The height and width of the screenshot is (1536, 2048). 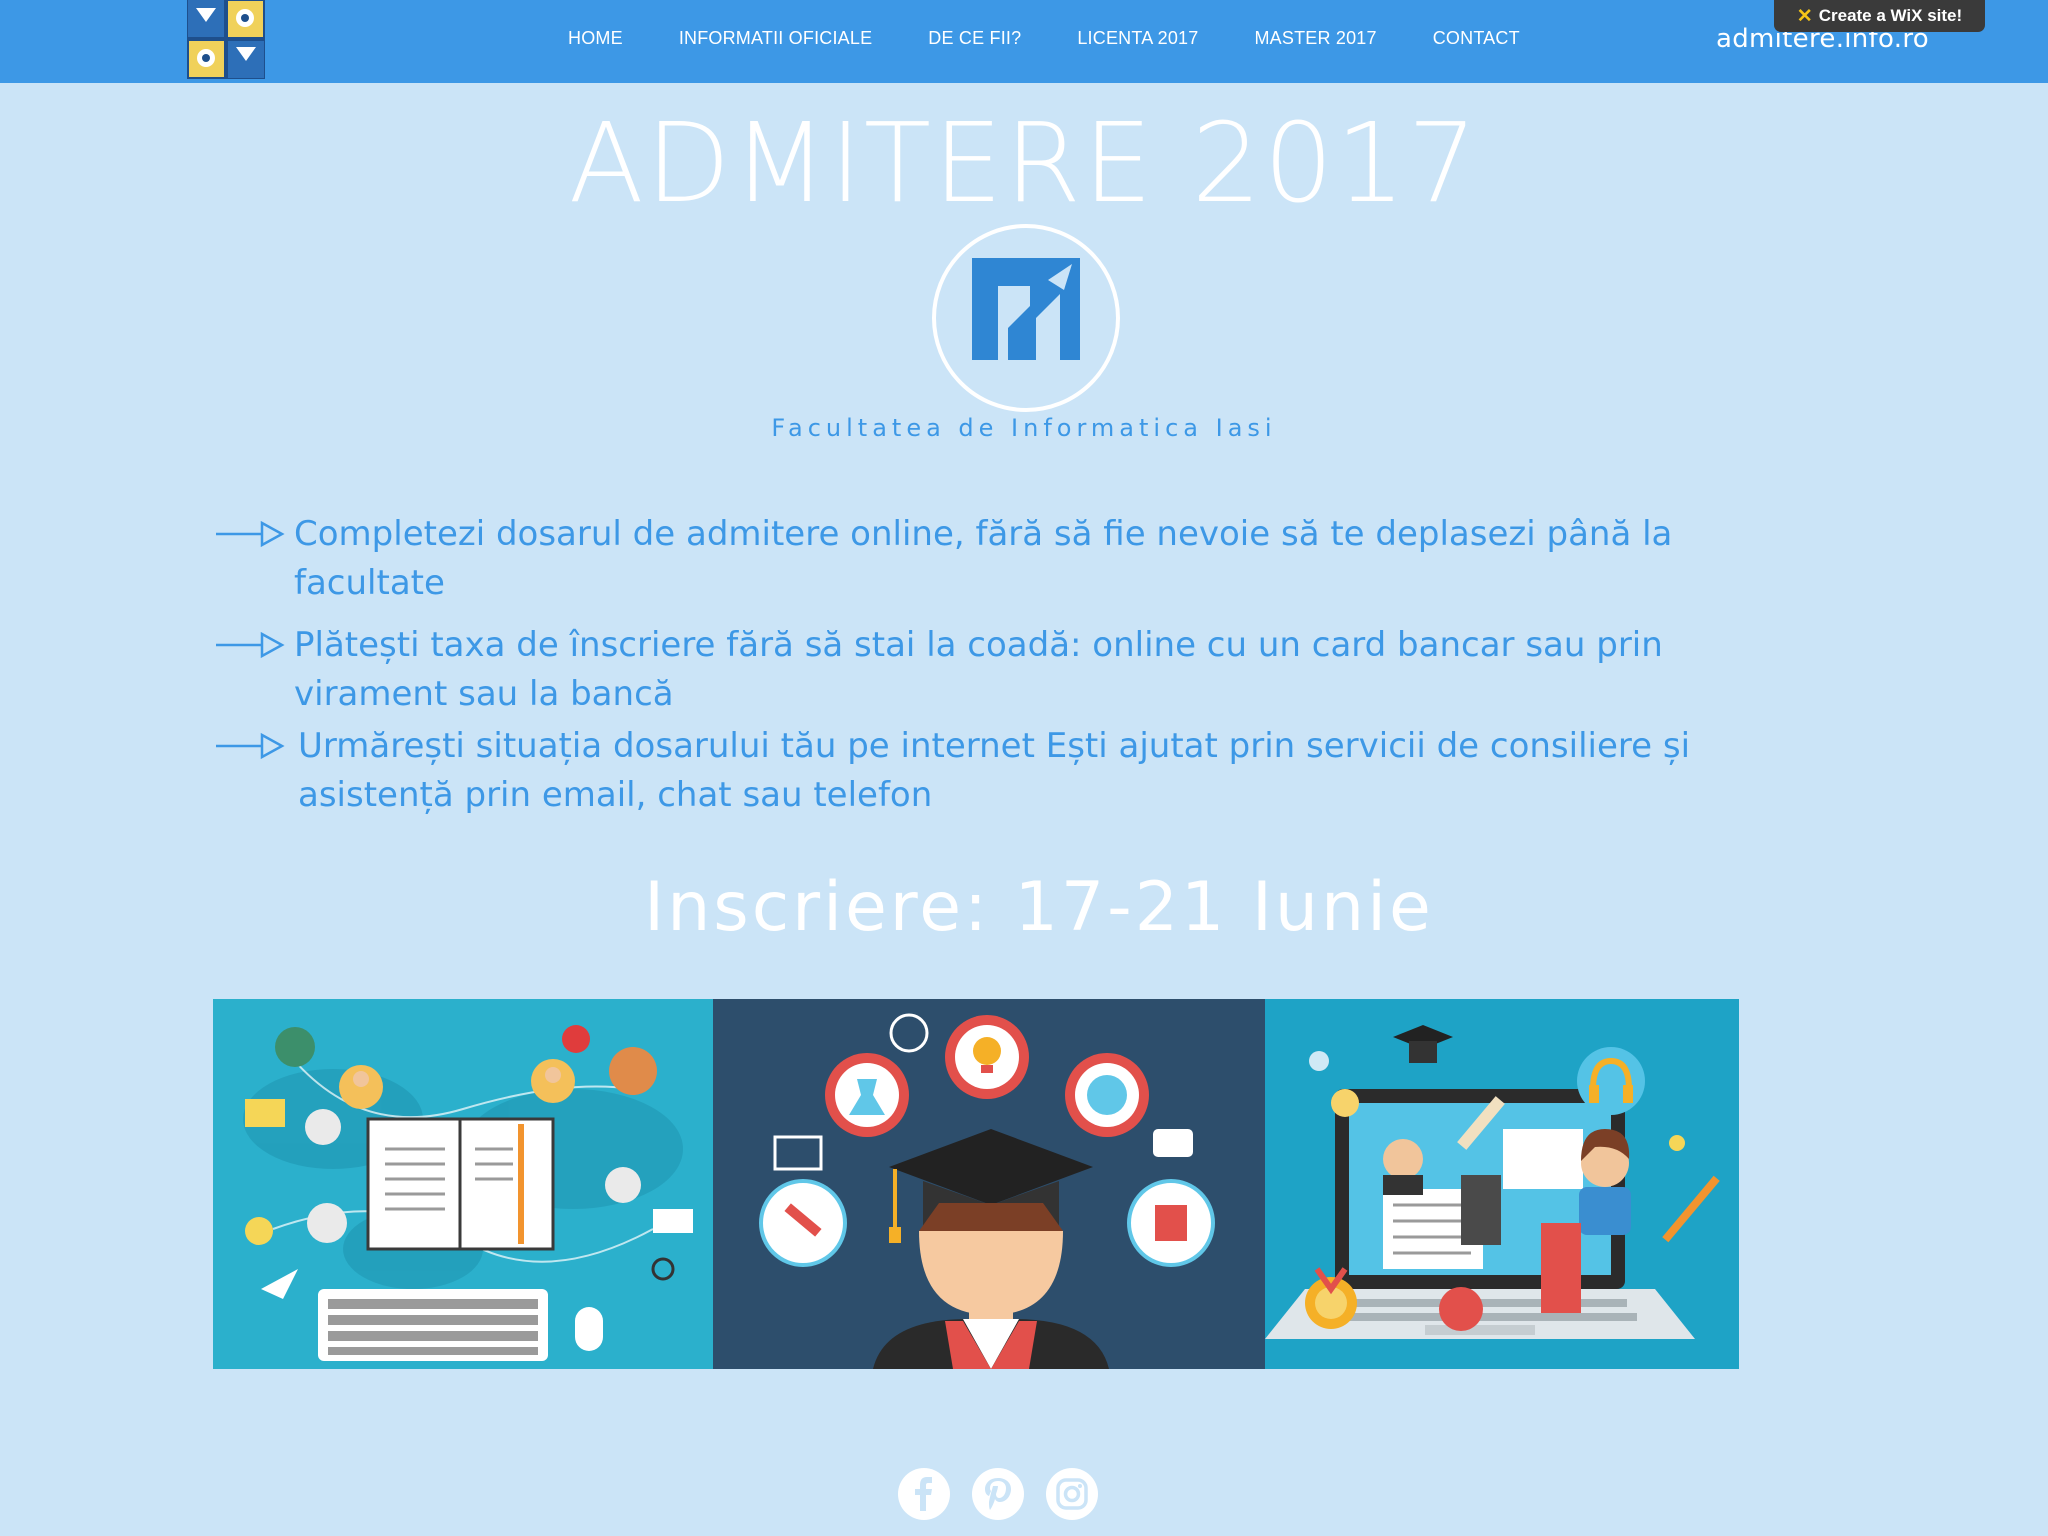 What do you see at coordinates (1024, 428) in the screenshot?
I see `faculty-name: Facultatea de Informatica Iasi` at bounding box center [1024, 428].